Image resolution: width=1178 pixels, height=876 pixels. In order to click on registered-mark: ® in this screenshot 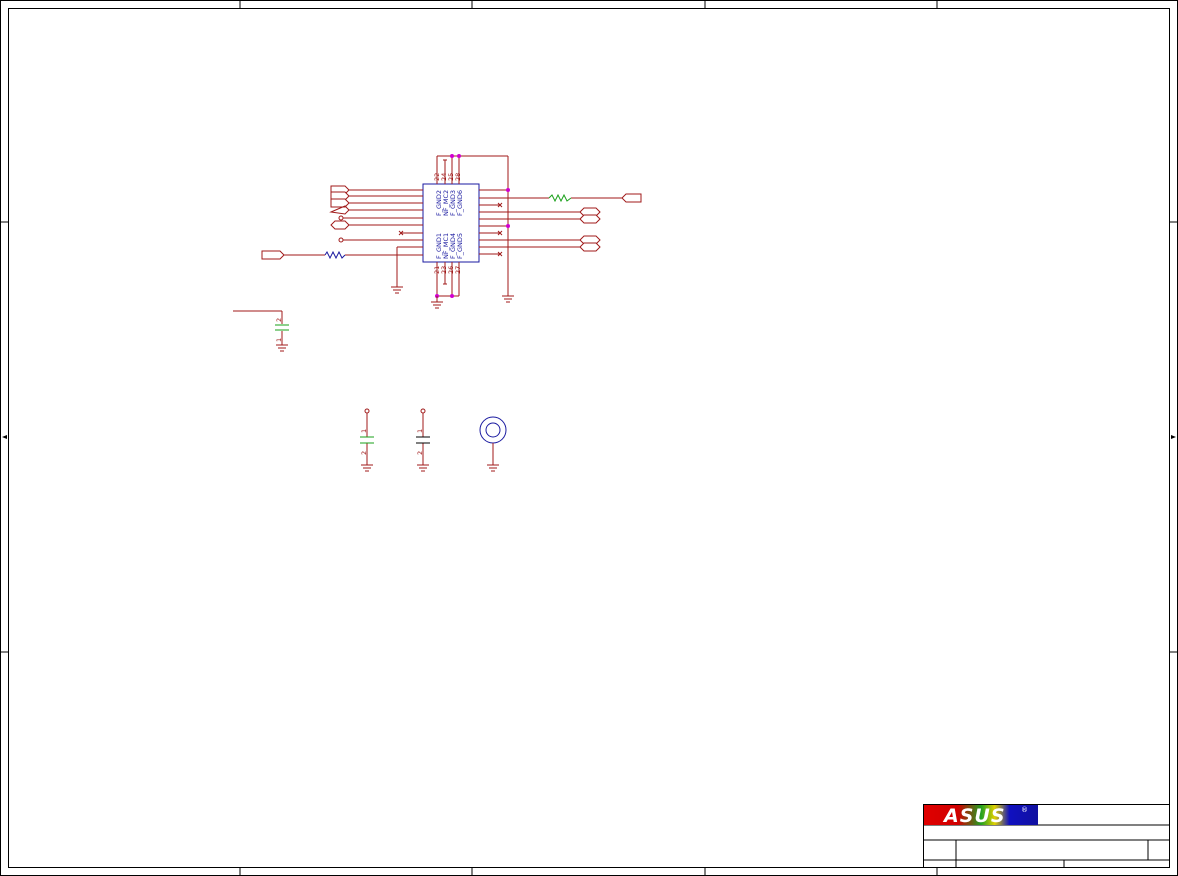, I will do `click(1024, 810)`.